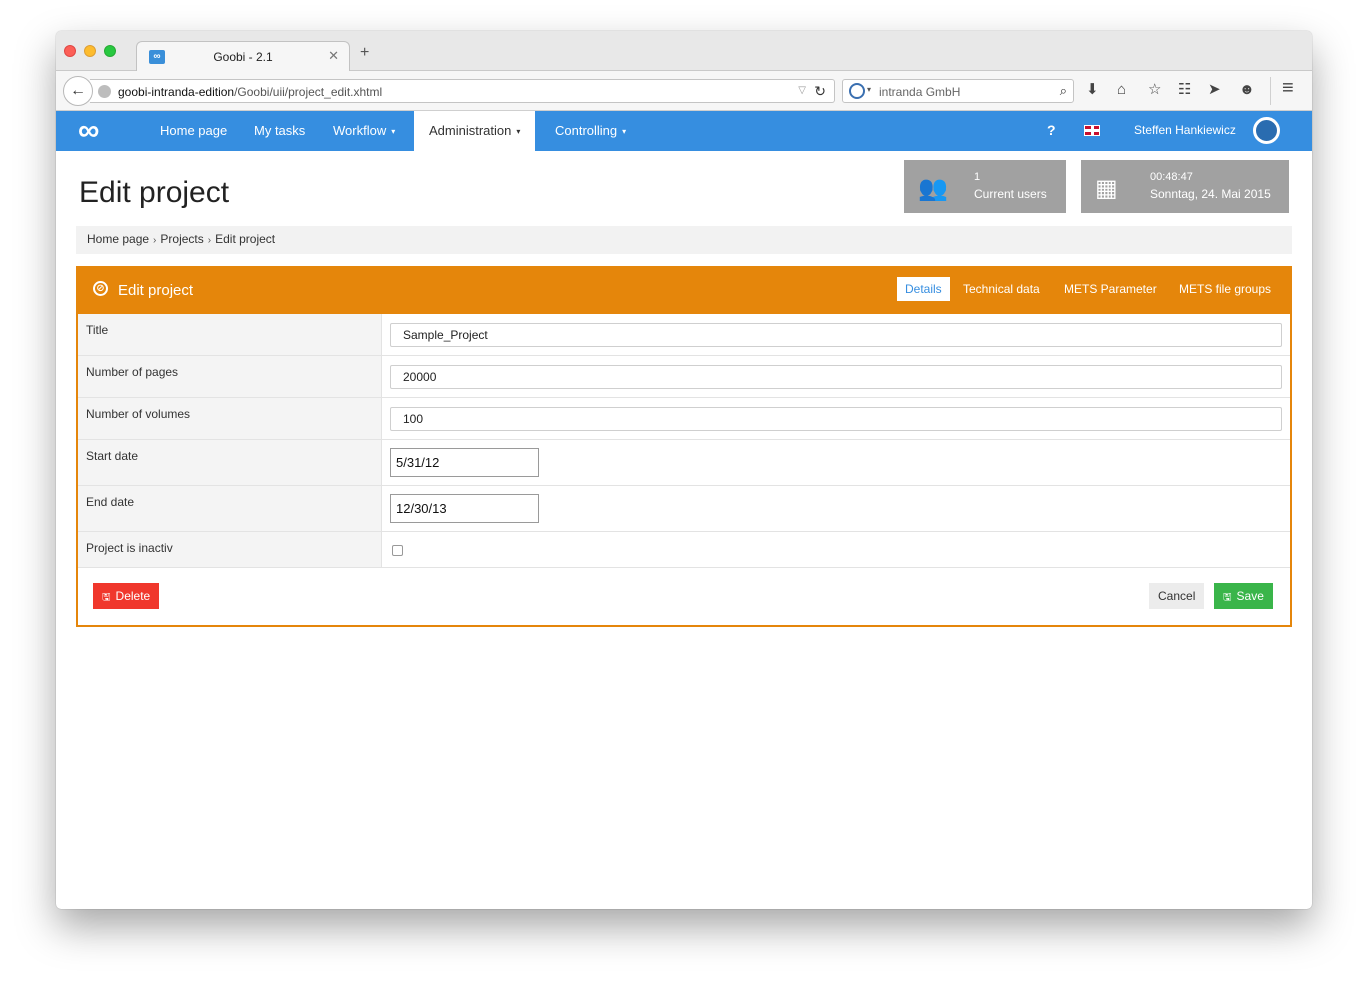 This screenshot has width=1368, height=989. What do you see at coordinates (464, 508) in the screenshot?
I see `end-date-input: 12/30/13` at bounding box center [464, 508].